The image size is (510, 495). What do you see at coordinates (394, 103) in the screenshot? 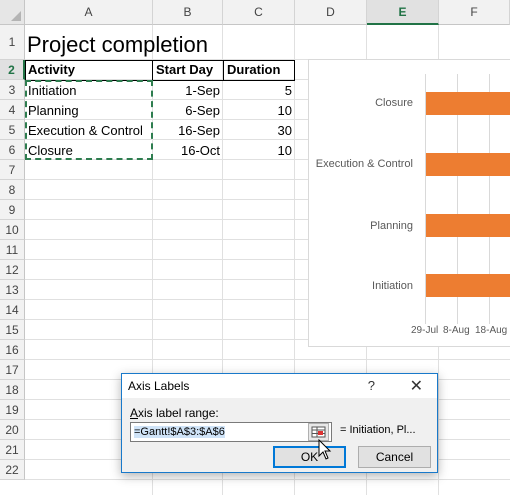
I see `chart-category-label: Closure` at bounding box center [394, 103].